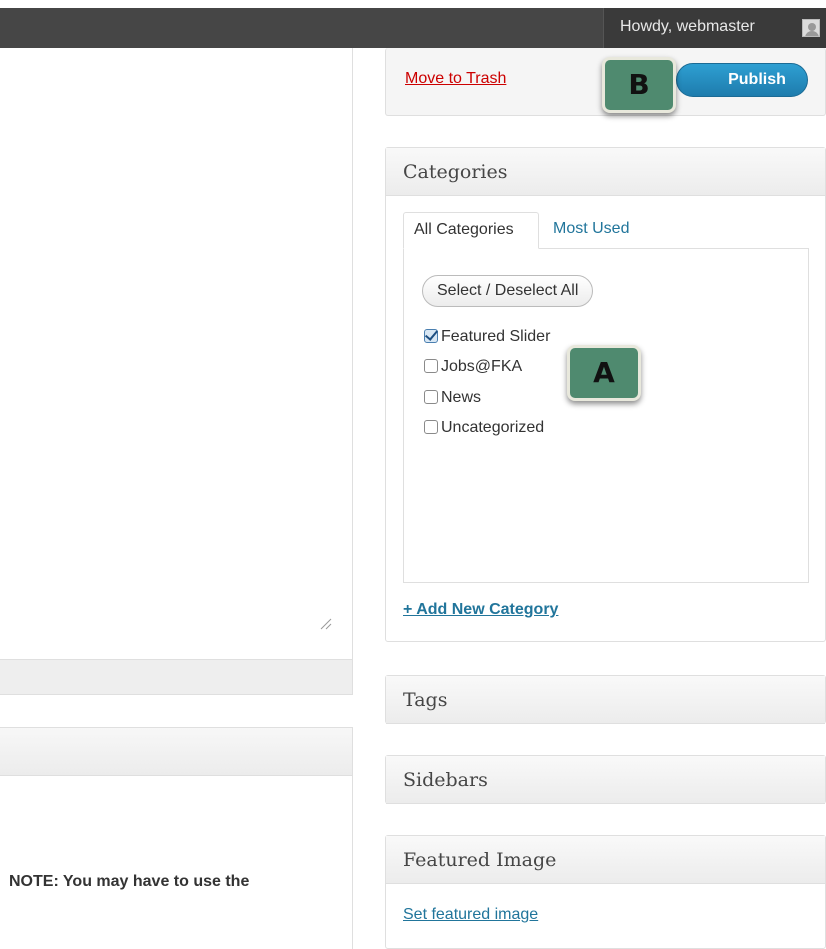  I want to click on avatar-head-icon, so click(812, 27).